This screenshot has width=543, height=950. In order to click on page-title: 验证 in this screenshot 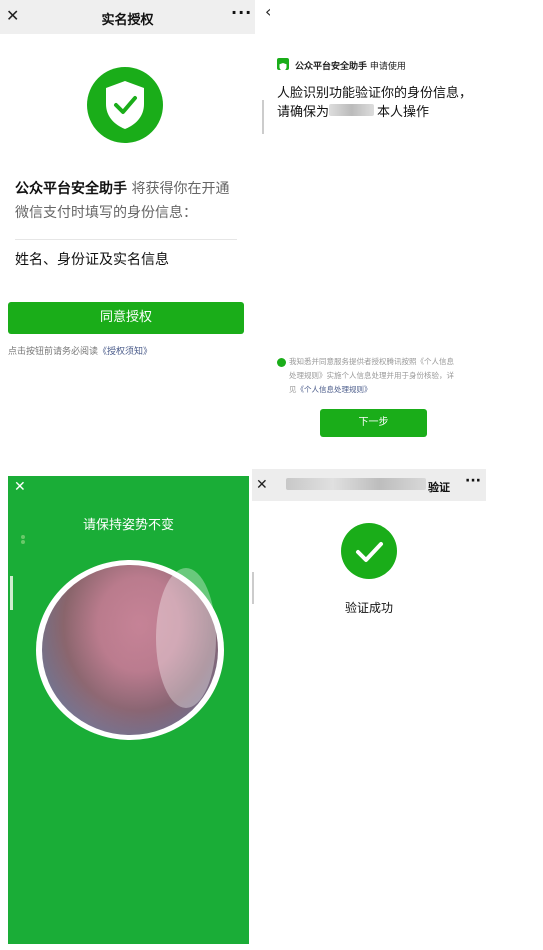, I will do `click(439, 487)`.